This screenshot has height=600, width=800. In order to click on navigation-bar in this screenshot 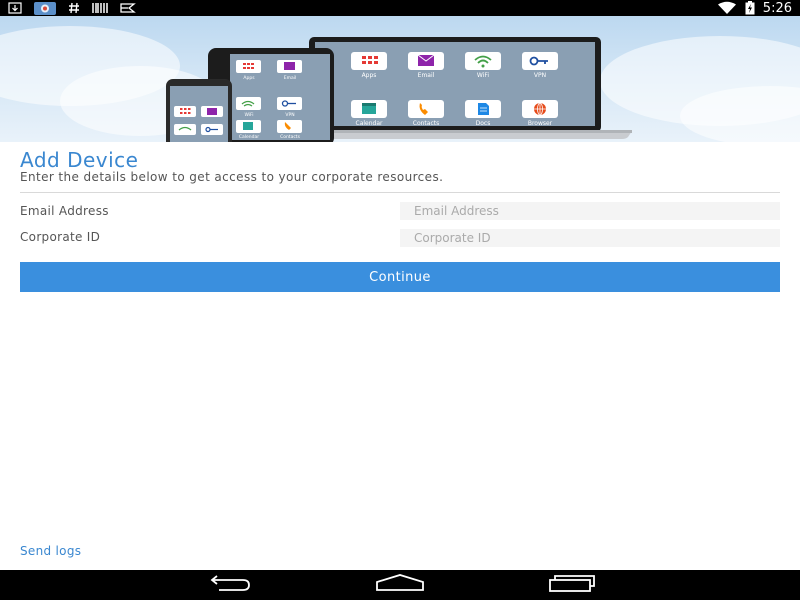, I will do `click(400, 585)`.